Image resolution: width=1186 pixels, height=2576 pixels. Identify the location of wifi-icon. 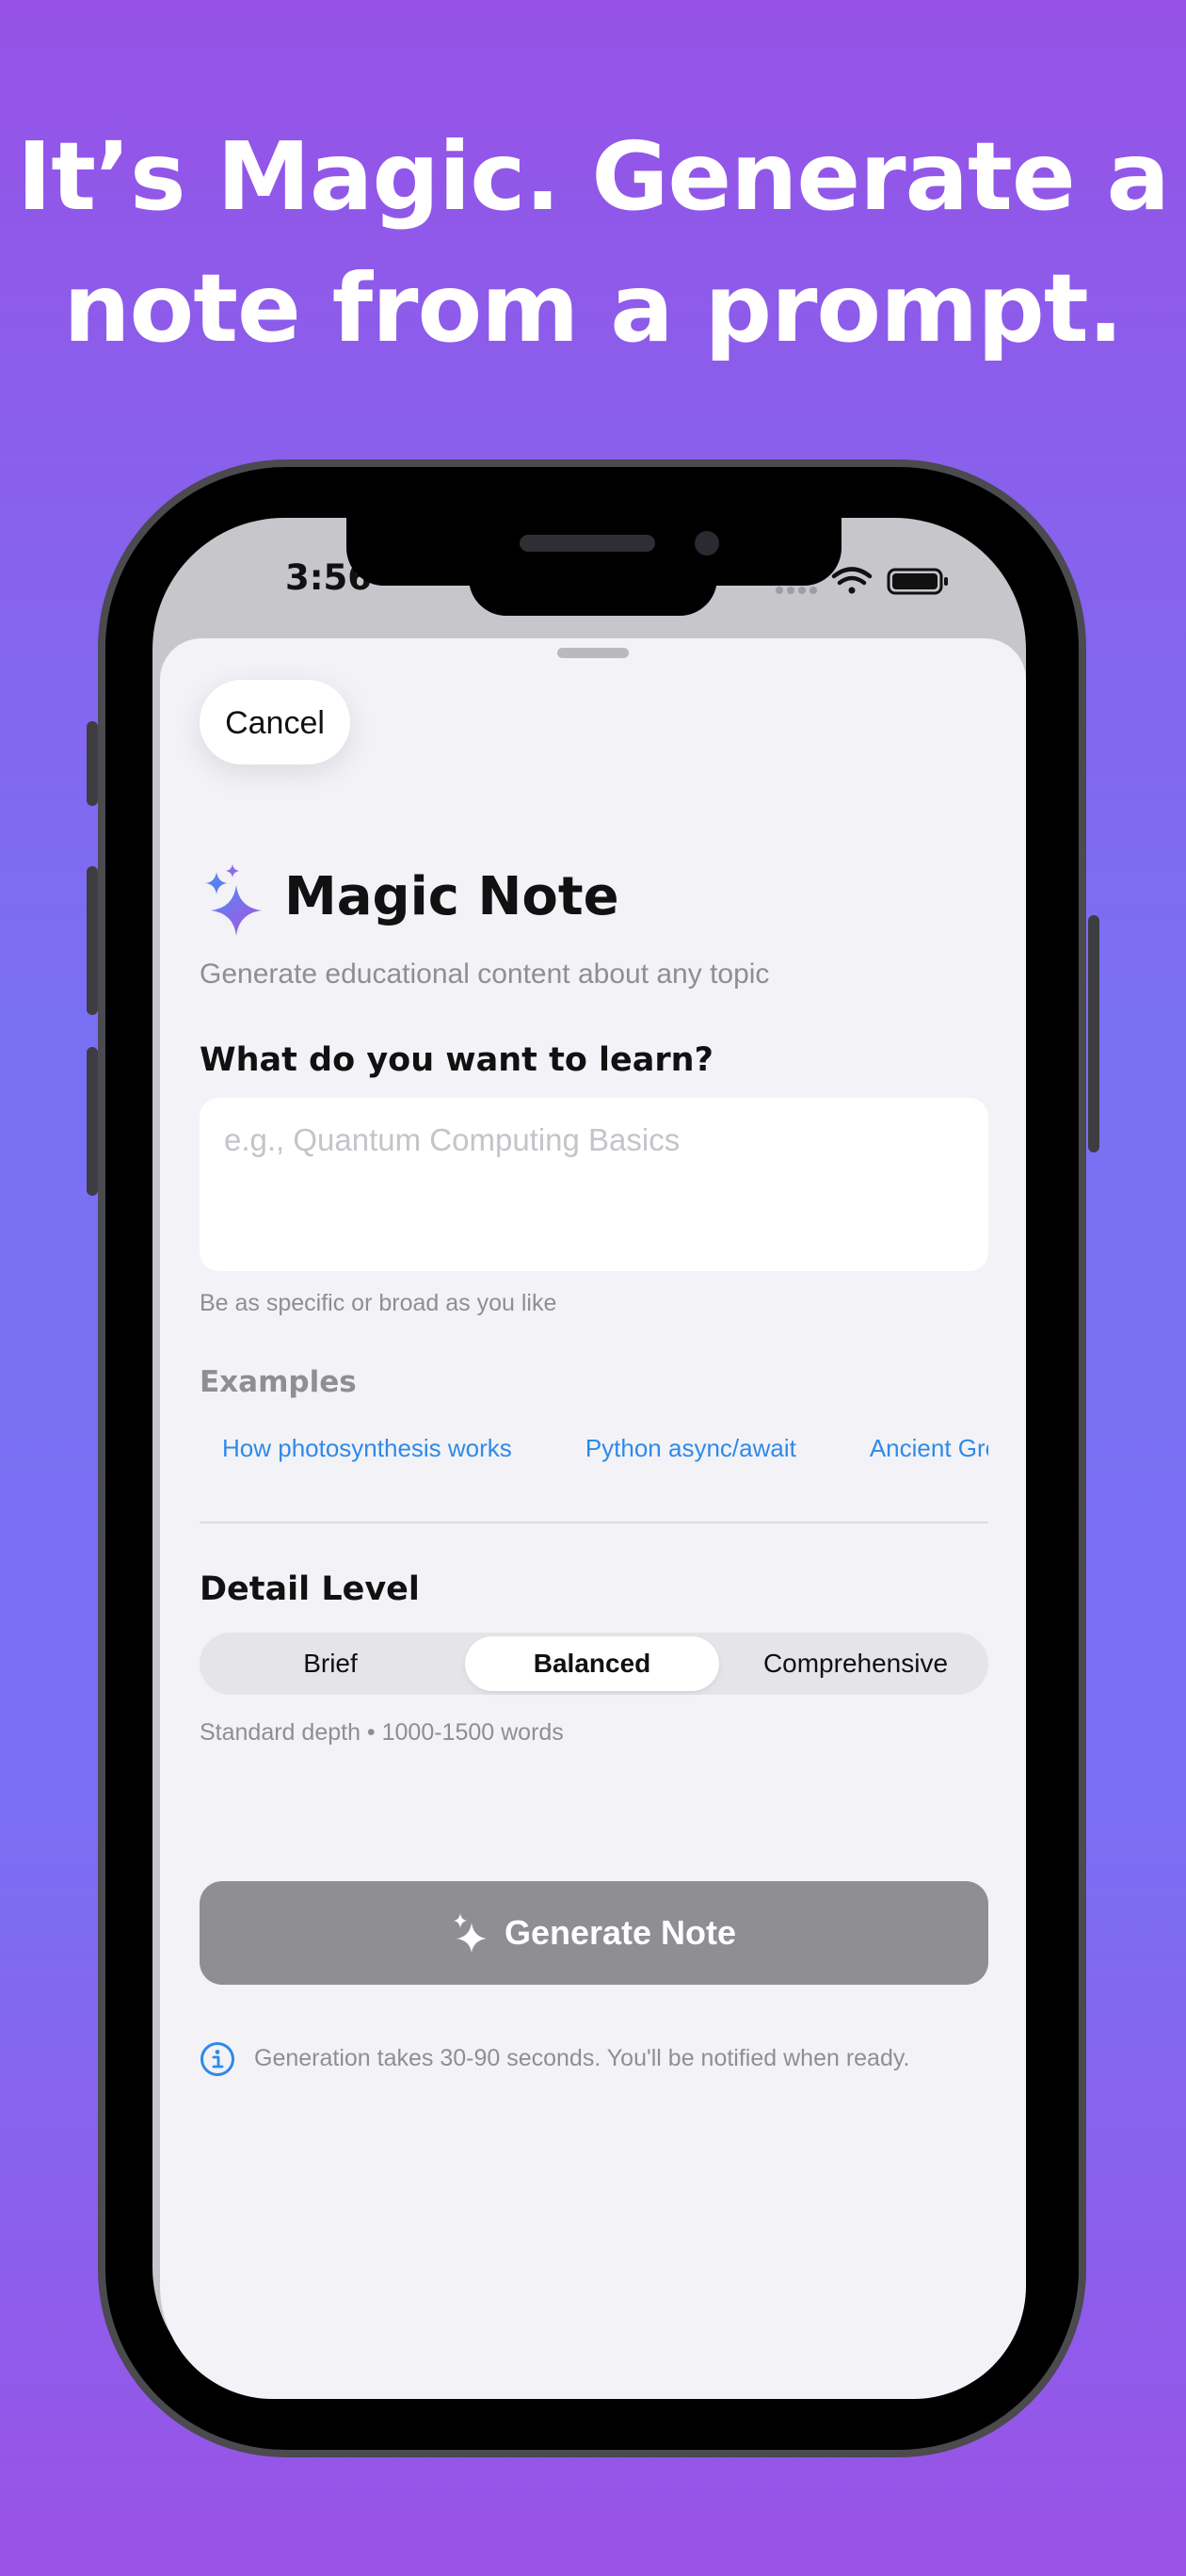
(852, 580).